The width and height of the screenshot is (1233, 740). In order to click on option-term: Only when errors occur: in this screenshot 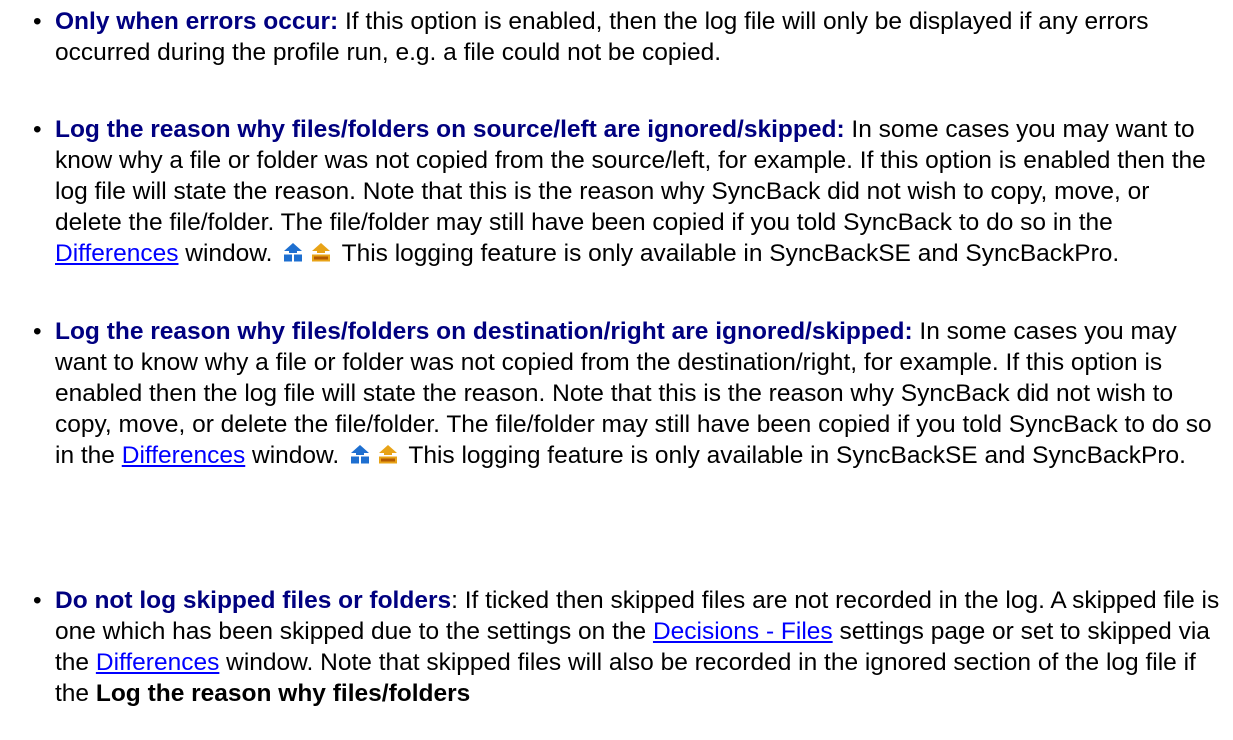, I will do `click(197, 21)`.